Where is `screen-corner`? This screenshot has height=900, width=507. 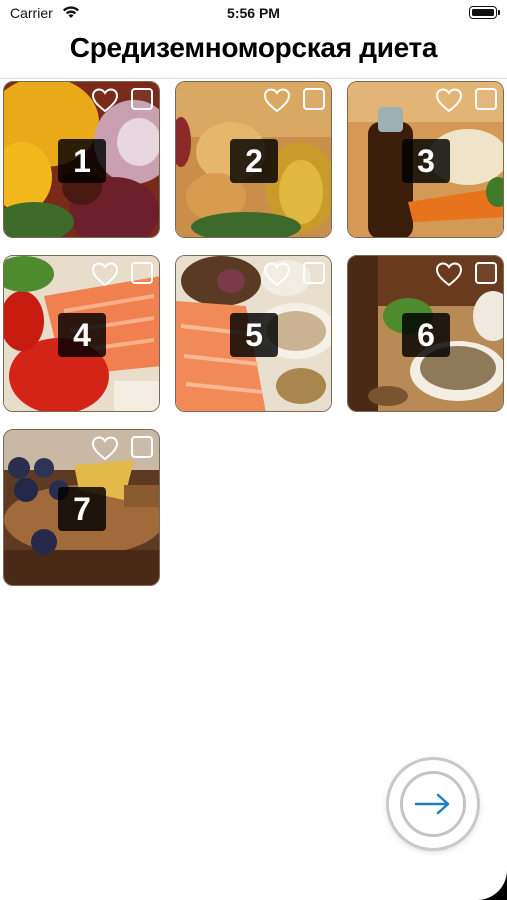 screen-corner is located at coordinates (492, 885).